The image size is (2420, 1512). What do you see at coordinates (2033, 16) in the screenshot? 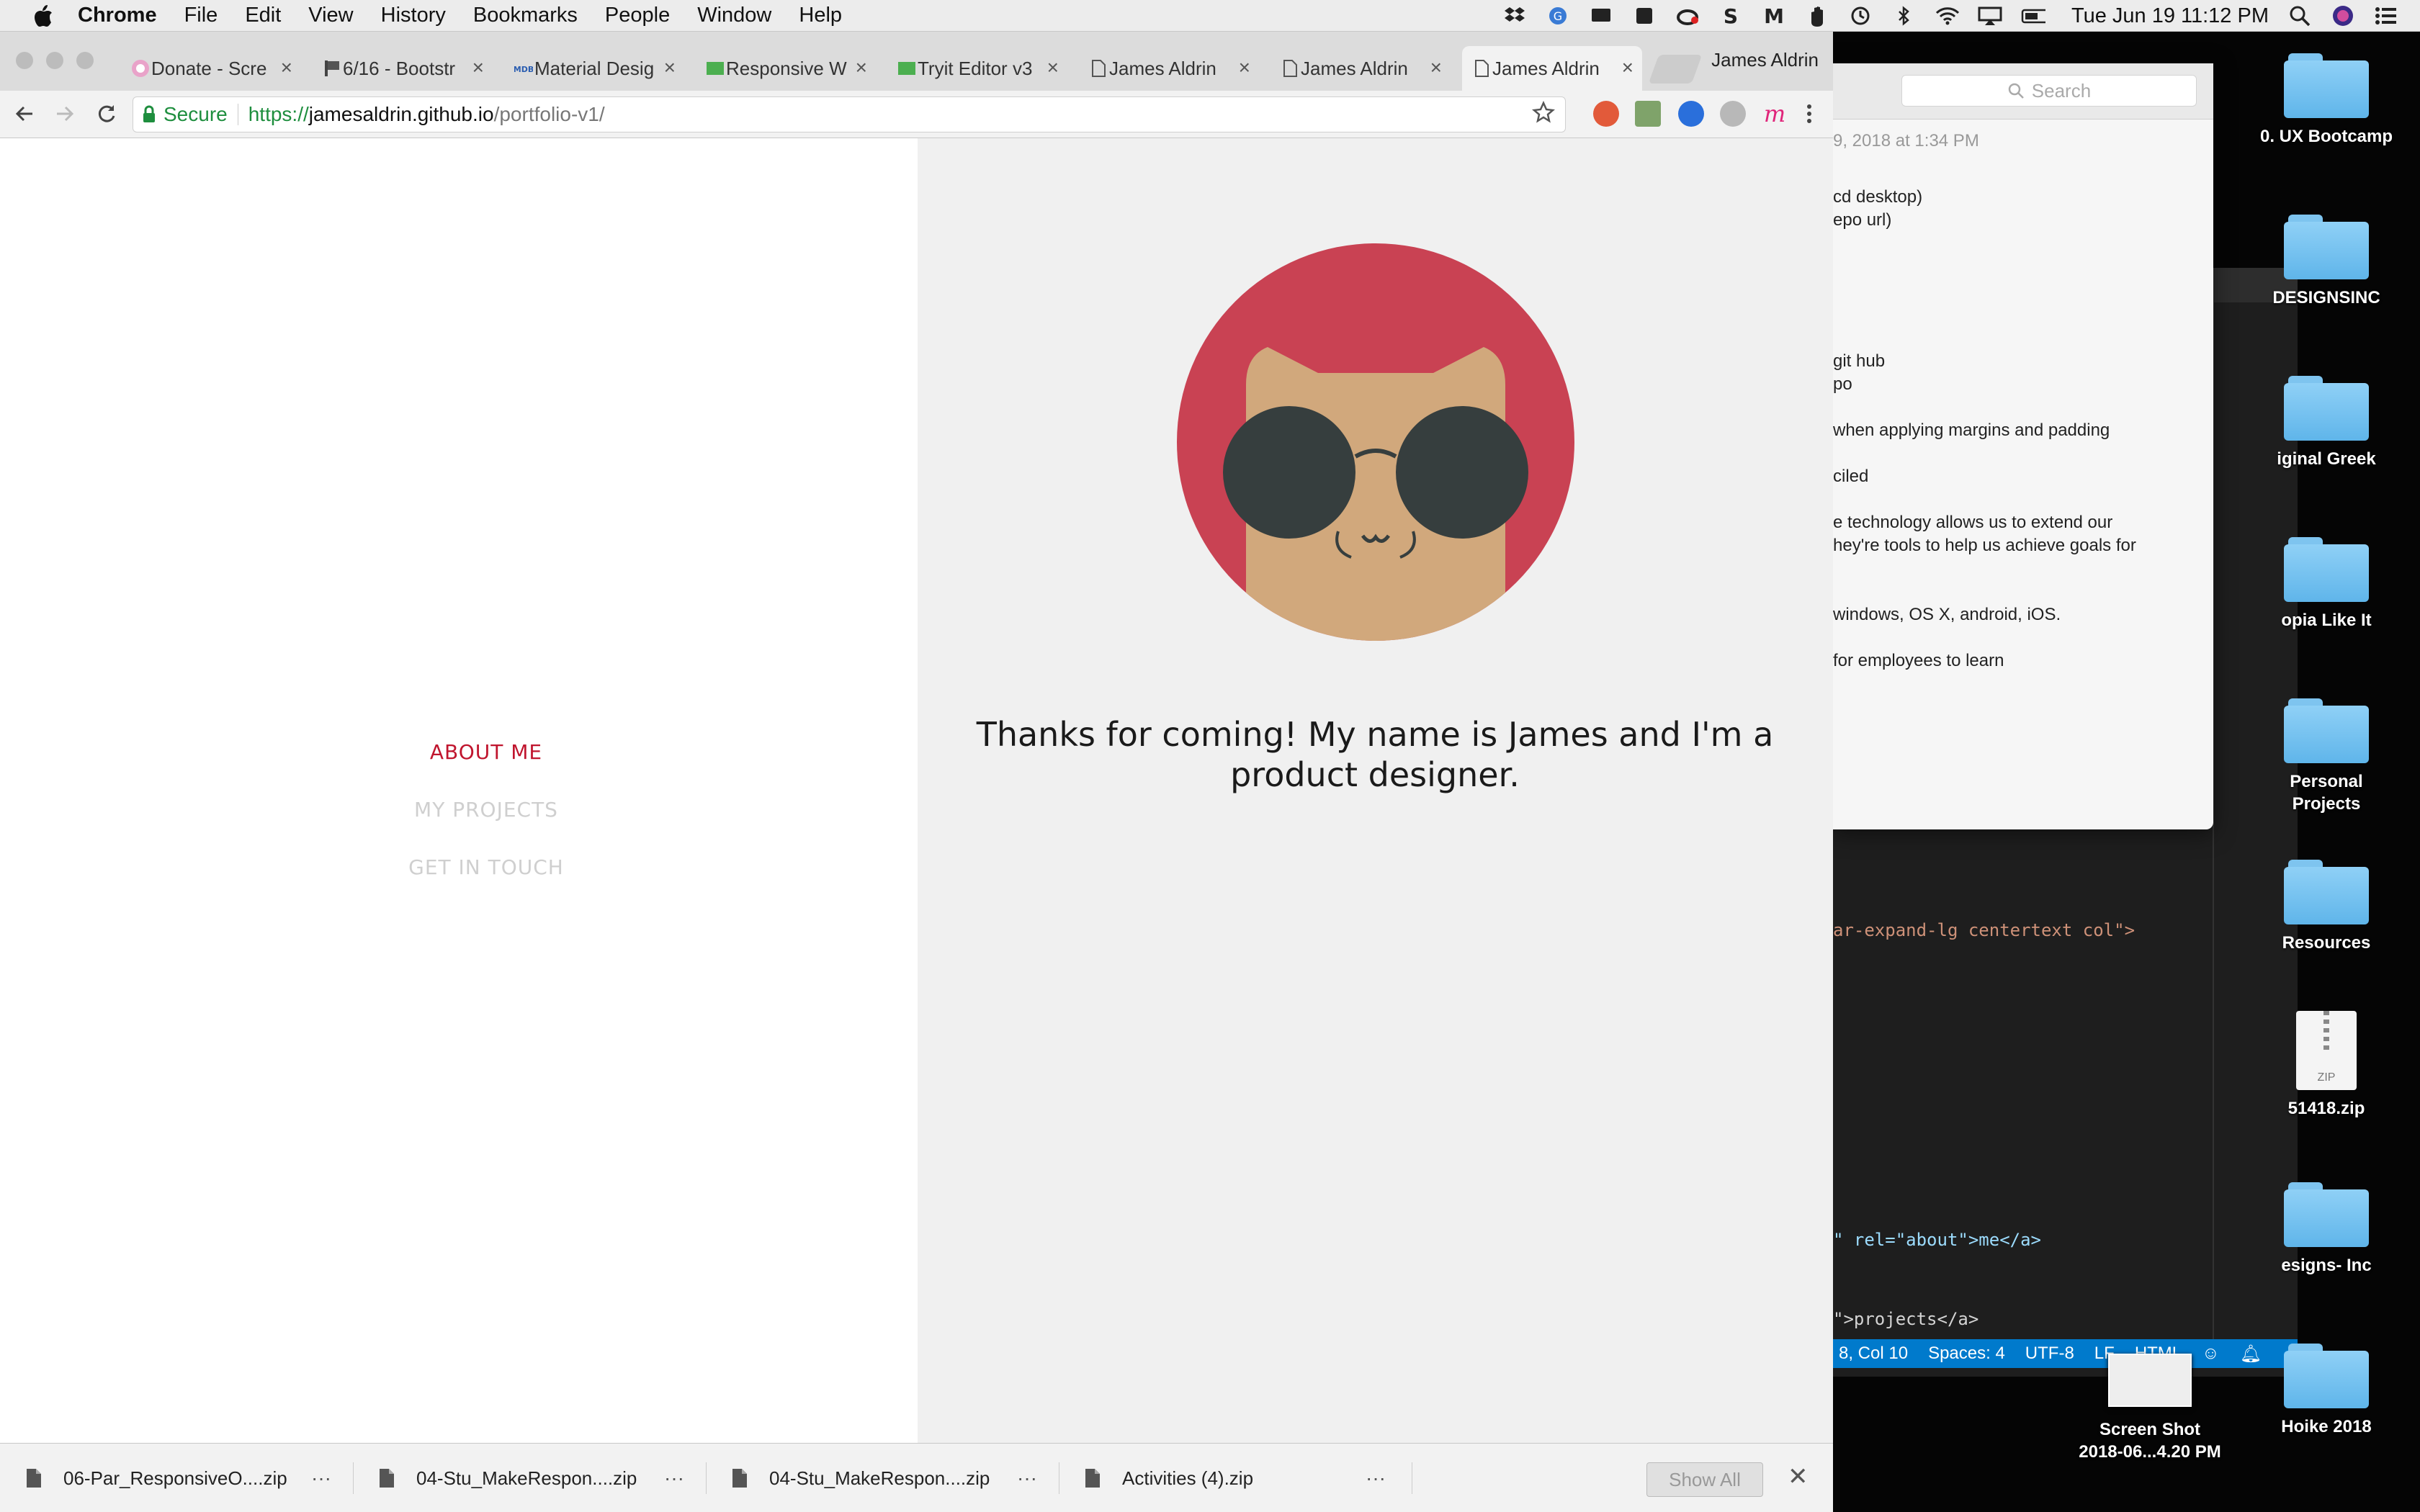
I see `battery-icon` at bounding box center [2033, 16].